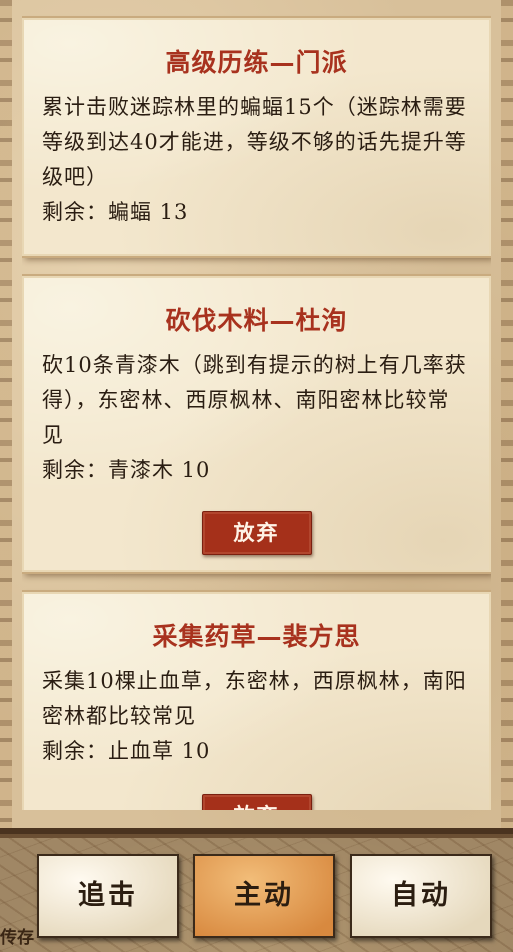  I want to click on task-remaining: 剩余：蝙蝠 13, so click(115, 212).